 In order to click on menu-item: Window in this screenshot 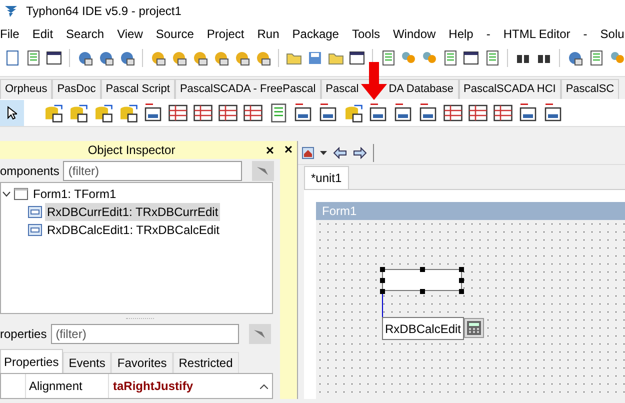, I will do `click(414, 33)`.